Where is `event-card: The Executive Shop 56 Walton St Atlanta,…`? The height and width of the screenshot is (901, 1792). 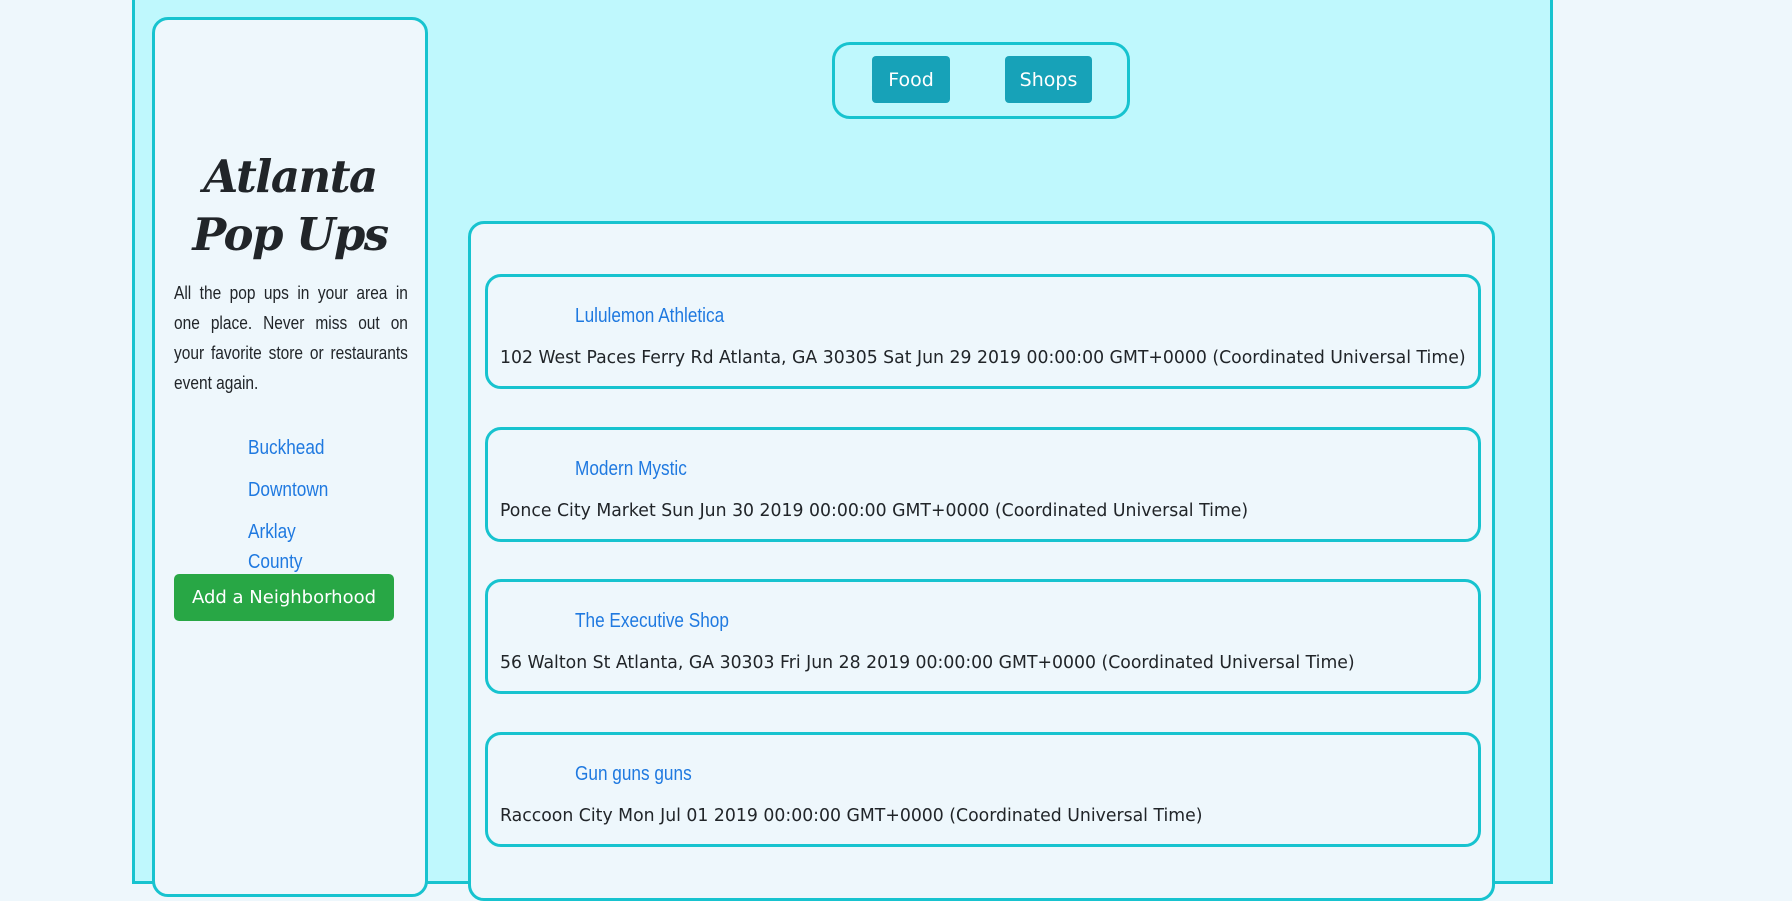 event-card: The Executive Shop 56 Walton St Atlanta,… is located at coordinates (983, 636).